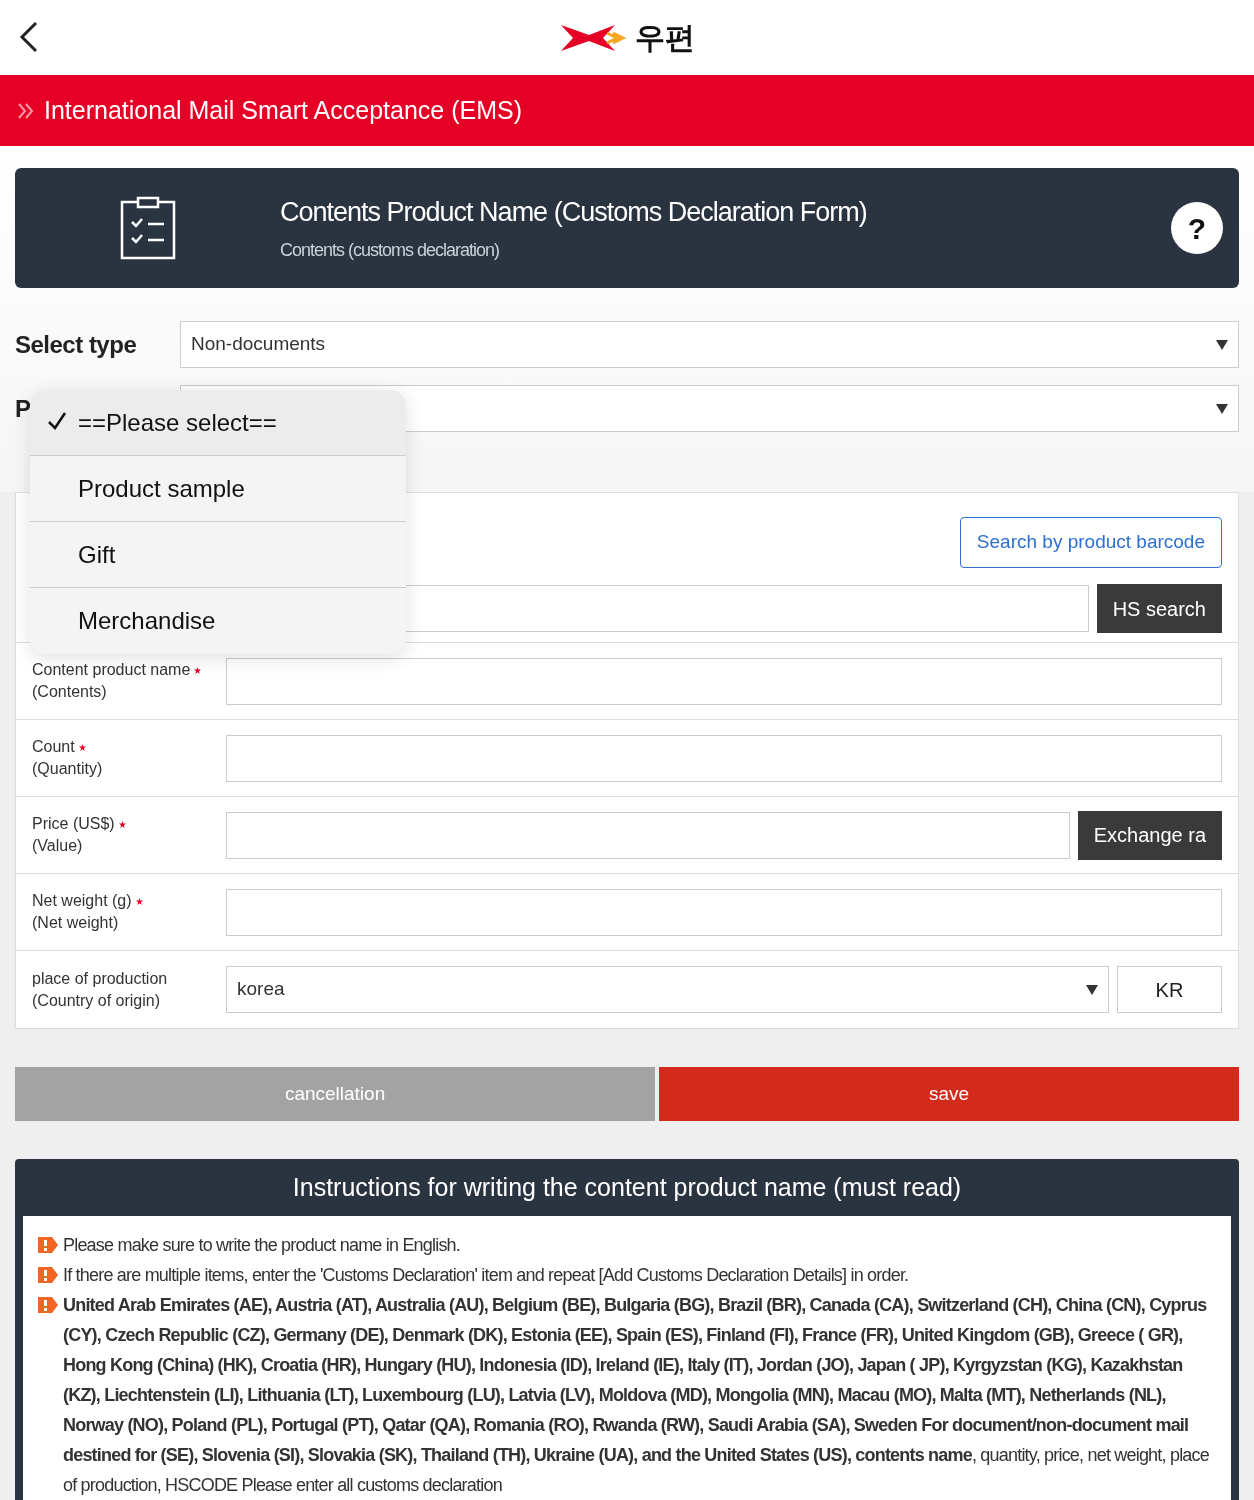  What do you see at coordinates (218, 621) in the screenshot?
I see `menu-option: Merchandise` at bounding box center [218, 621].